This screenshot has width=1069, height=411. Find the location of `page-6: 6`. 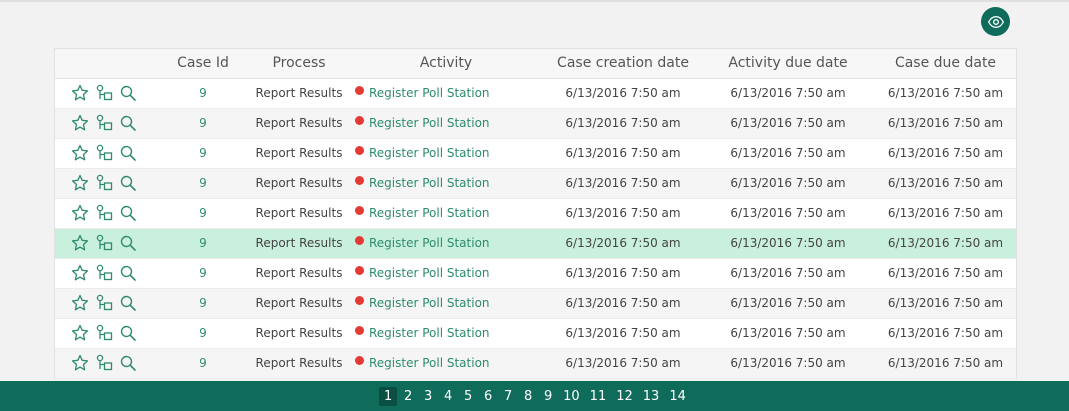

page-6: 6 is located at coordinates (488, 396).